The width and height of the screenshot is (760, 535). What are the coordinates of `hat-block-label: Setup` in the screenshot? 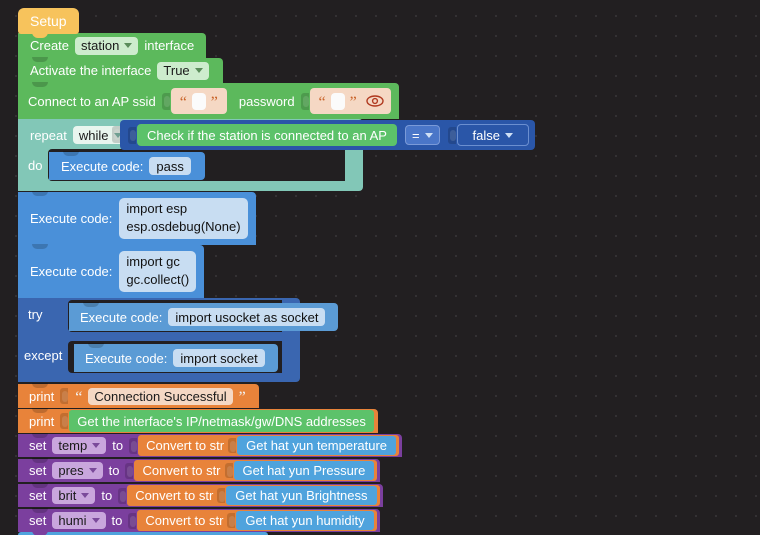 It's located at (48, 21).